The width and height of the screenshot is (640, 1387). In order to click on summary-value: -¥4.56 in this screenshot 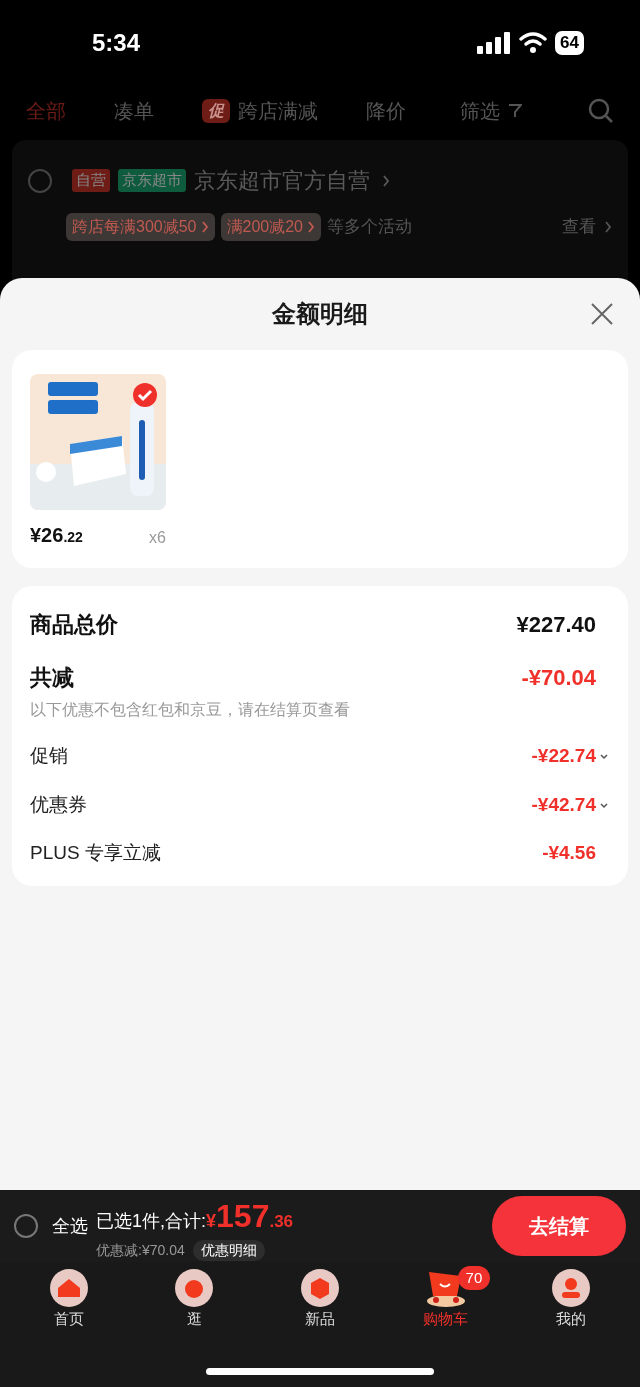, I will do `click(569, 853)`.